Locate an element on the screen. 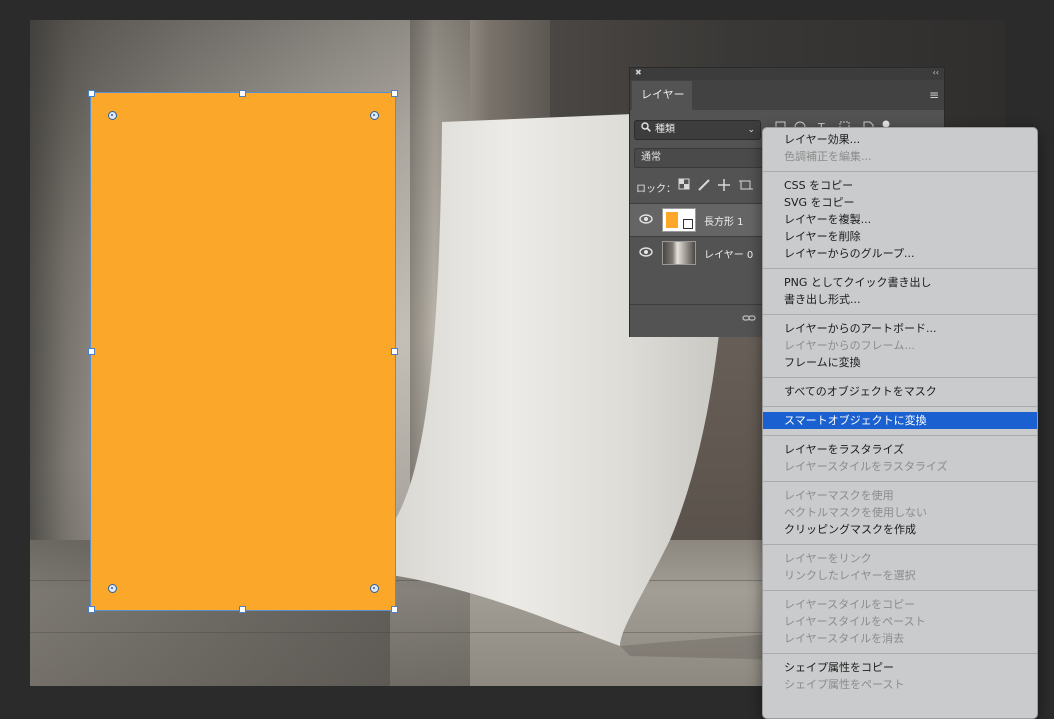 The height and width of the screenshot is (719, 1054). menu-item: すべてのオブジェクトをマスク is located at coordinates (900, 391).